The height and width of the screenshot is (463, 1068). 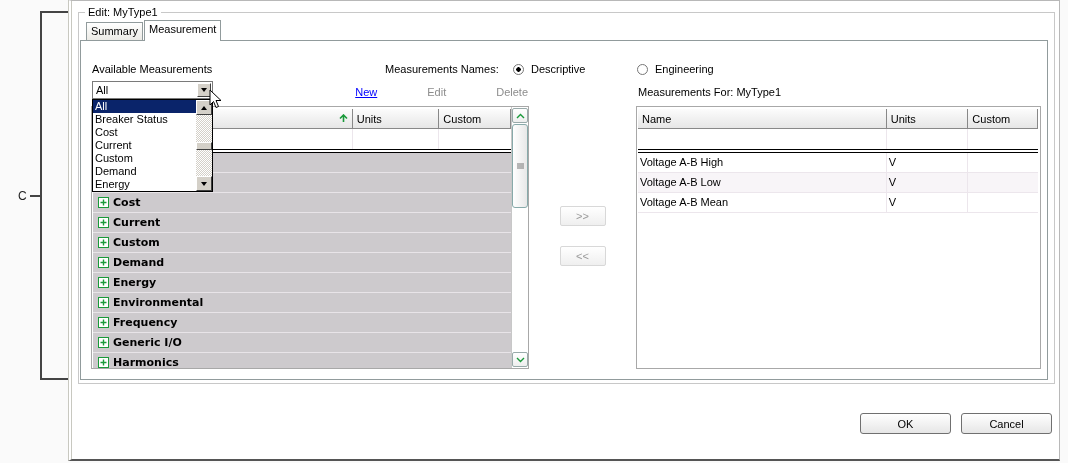 I want to click on tab: Measurement, so click(x=183, y=30).